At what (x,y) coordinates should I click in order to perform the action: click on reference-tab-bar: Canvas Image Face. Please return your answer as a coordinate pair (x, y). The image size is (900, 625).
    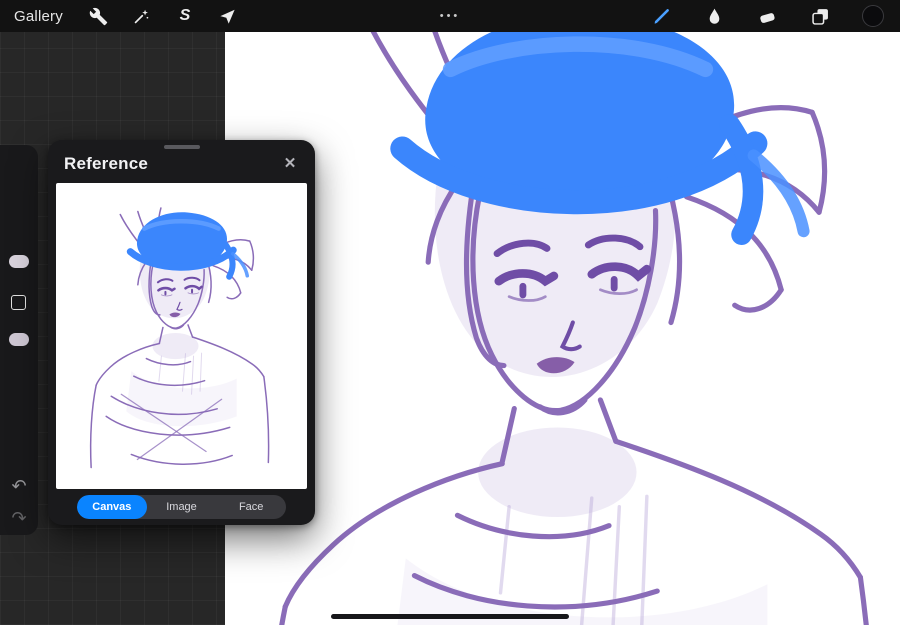
    Looking at the image, I should click on (181, 507).